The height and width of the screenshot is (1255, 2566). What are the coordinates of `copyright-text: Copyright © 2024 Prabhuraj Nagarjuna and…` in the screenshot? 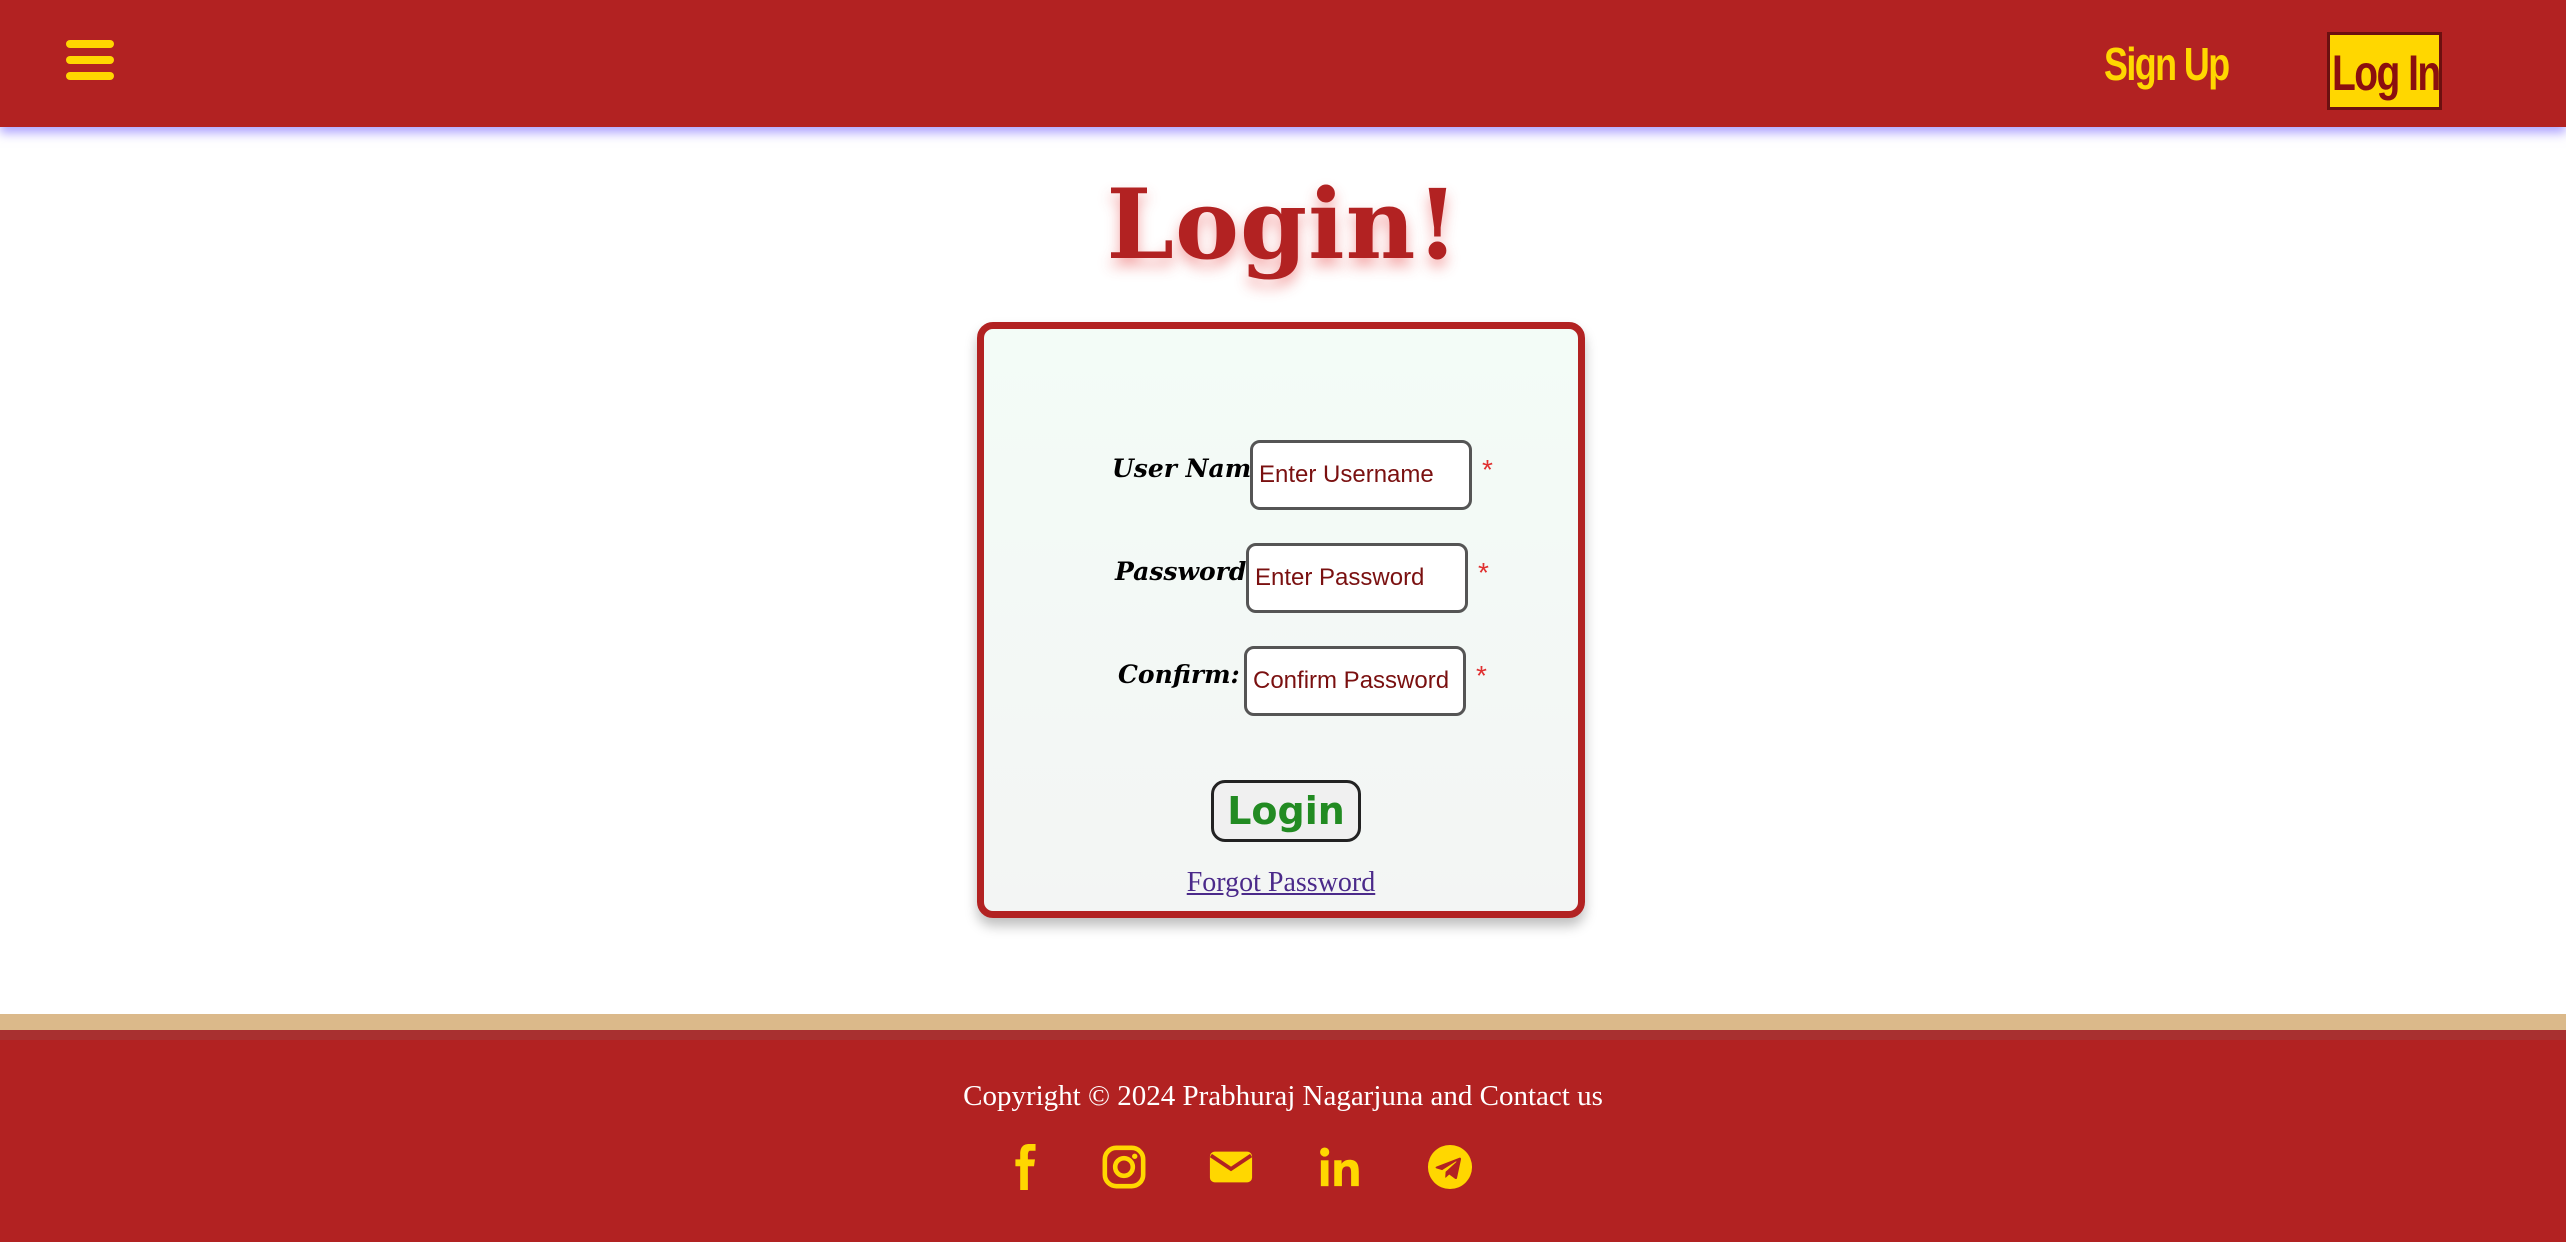 It's located at (1283, 1096).